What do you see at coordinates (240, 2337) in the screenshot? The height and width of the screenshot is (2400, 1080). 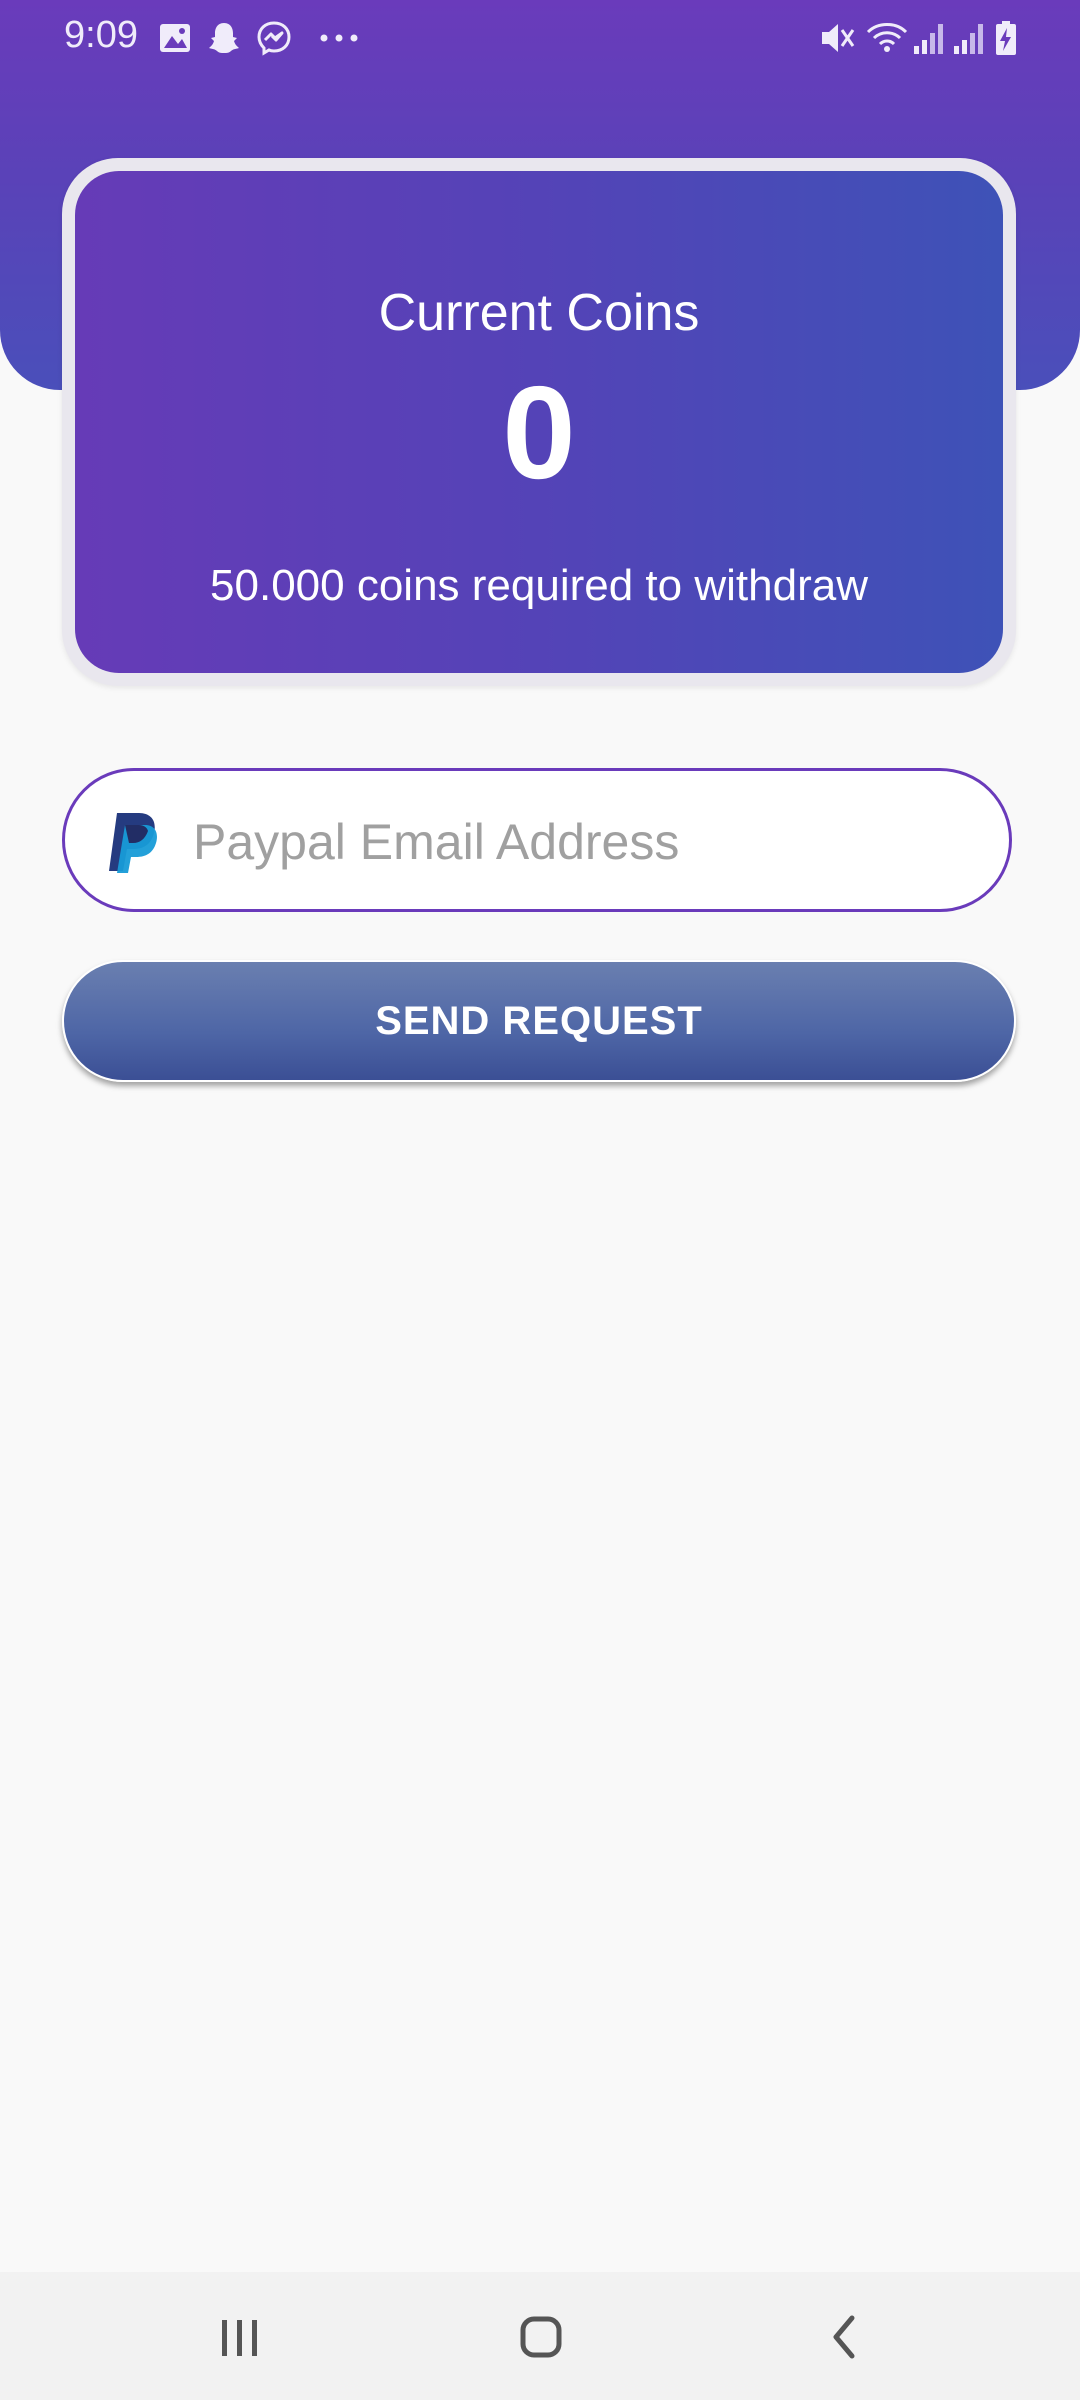 I see `recent-apps-icon` at bounding box center [240, 2337].